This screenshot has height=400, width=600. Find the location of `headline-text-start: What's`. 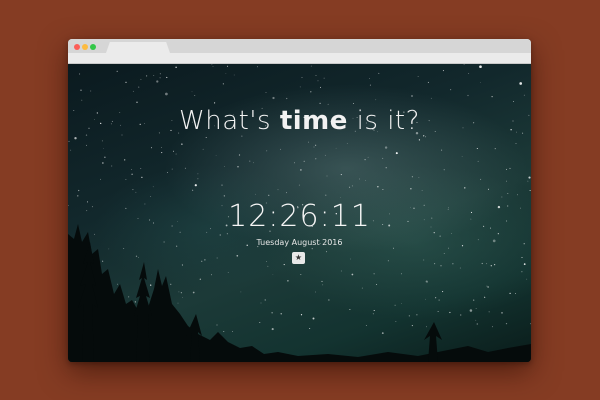

headline-text-start: What's is located at coordinates (229, 121).